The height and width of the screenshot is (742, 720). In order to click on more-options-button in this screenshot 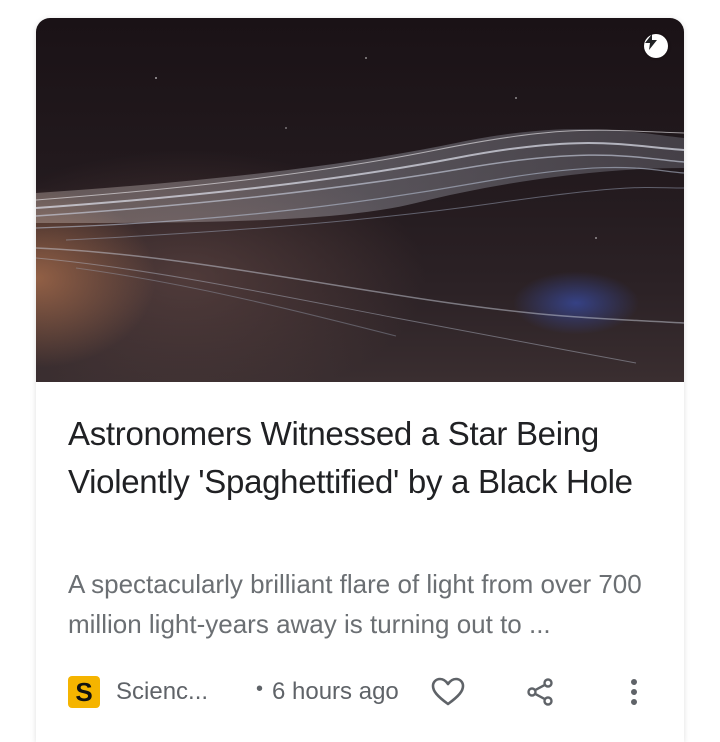, I will do `click(634, 692)`.